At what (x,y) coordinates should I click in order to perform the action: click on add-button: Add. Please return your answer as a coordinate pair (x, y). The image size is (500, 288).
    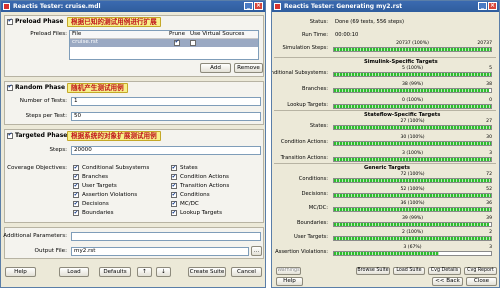
    Looking at the image, I should click on (215, 68).